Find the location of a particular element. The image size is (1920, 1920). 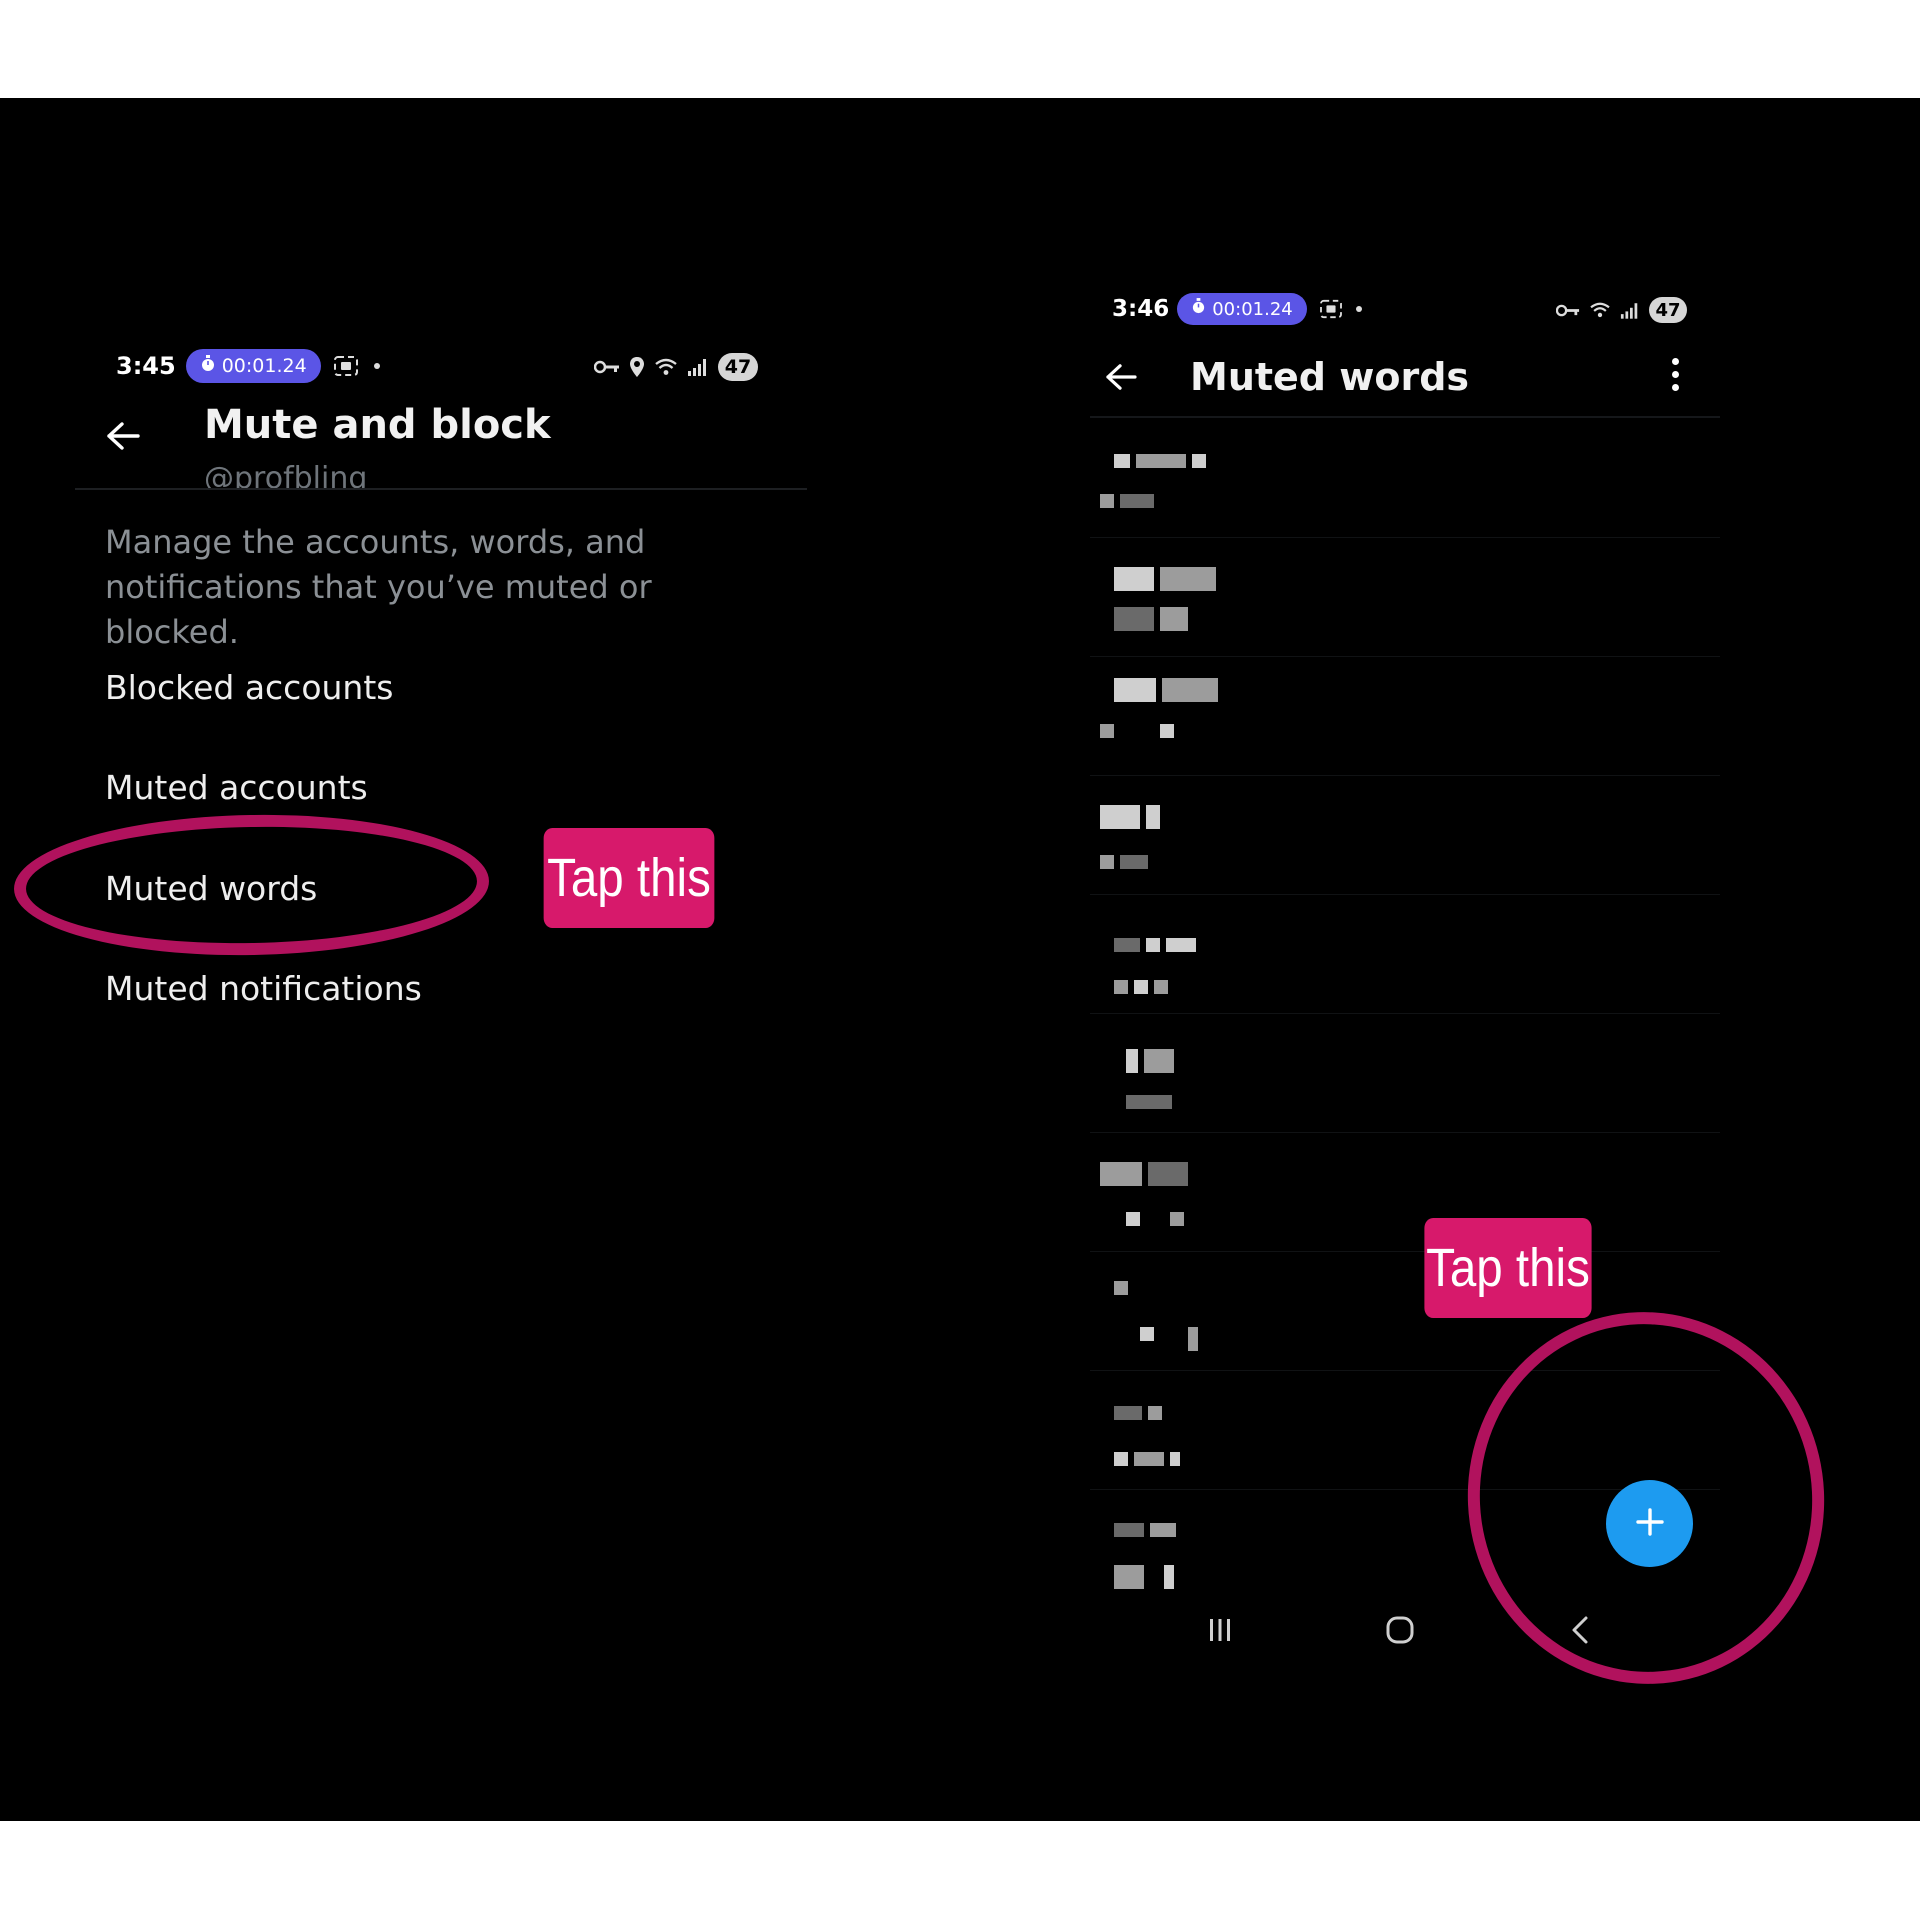

menu-item-muted-notifications: Muted notifications is located at coordinates (263, 988).